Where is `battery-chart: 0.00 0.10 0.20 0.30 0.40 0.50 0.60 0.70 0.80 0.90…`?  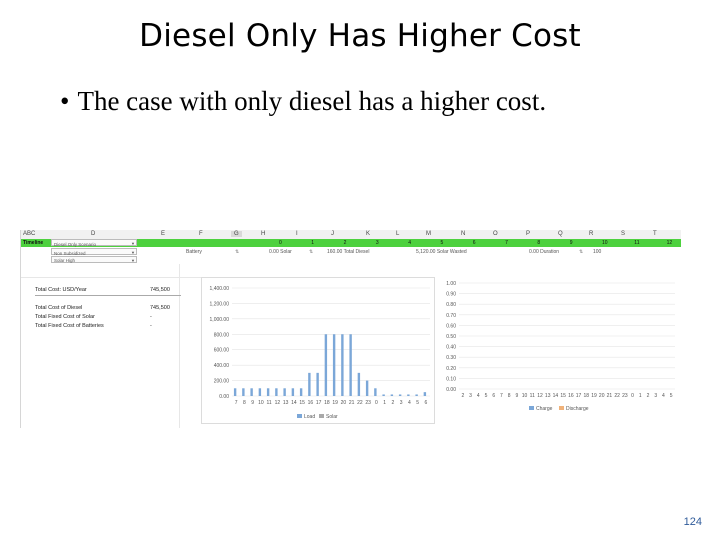 battery-chart: 0.00 0.10 0.20 0.30 0.40 0.50 0.60 0.70 0.80 0.90… is located at coordinates (559, 349).